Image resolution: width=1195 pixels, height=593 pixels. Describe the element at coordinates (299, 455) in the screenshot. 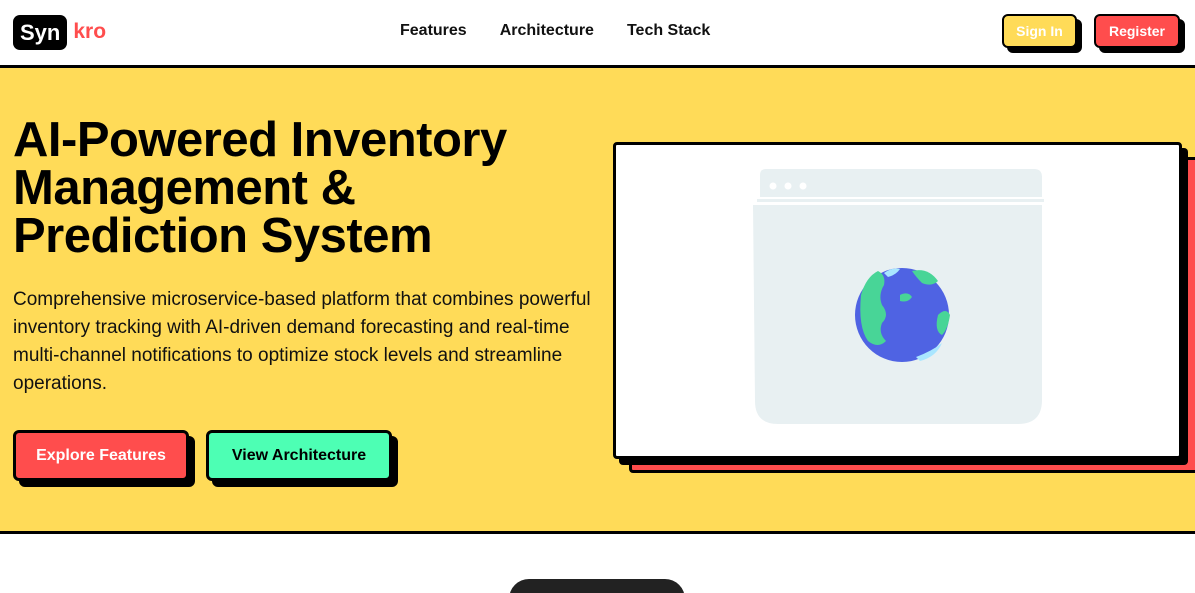

I see `view-architecture-button: View Architecture` at that location.